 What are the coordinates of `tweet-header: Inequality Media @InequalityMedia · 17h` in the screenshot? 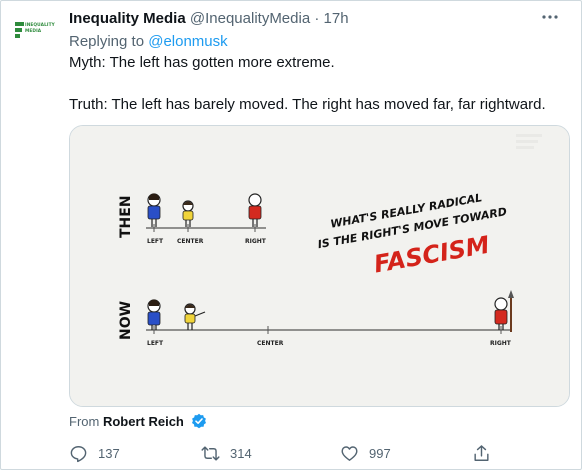 It's located at (209, 19).